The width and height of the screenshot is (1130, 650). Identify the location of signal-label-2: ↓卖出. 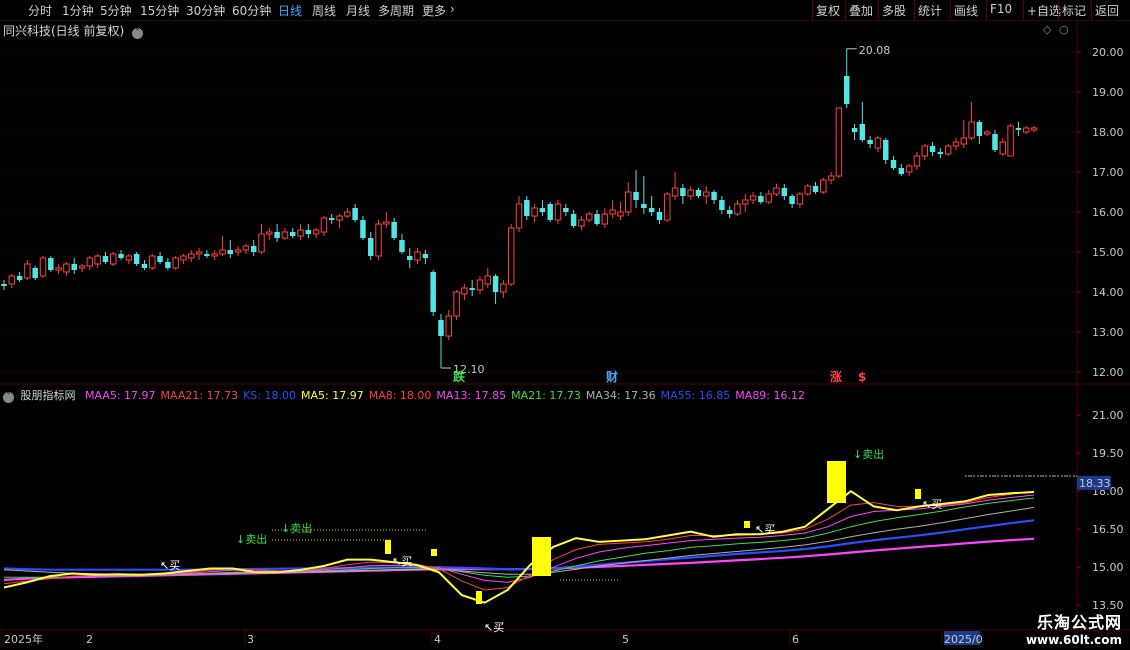
(868, 454).